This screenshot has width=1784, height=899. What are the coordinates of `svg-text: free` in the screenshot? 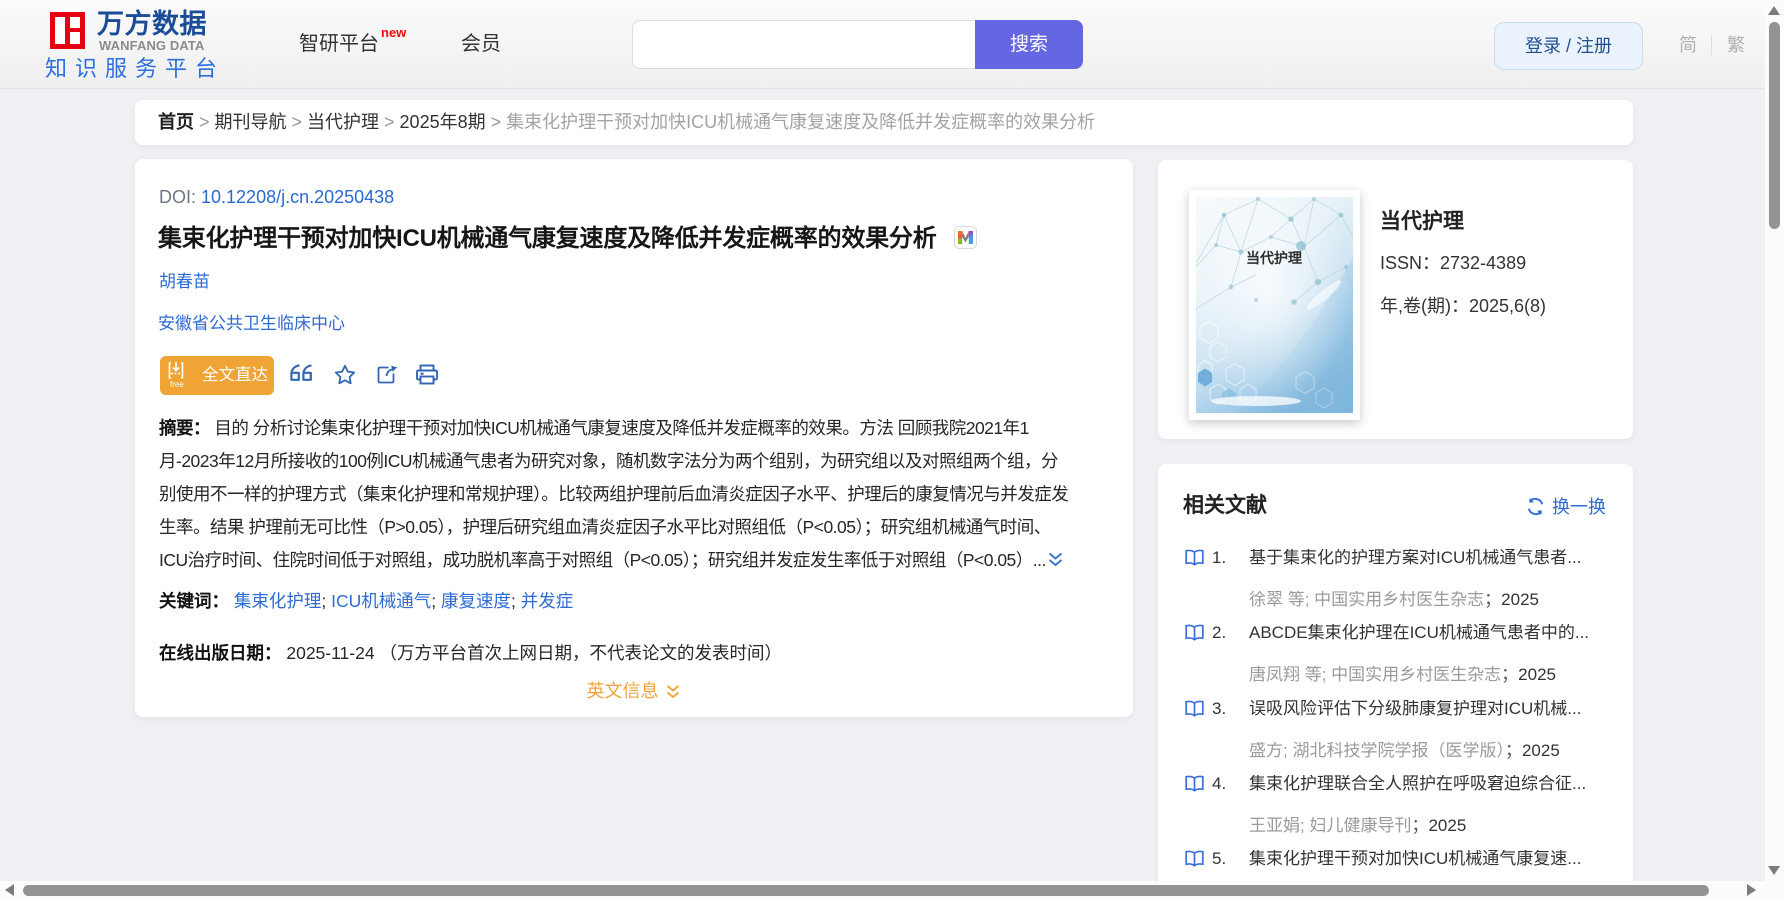 It's located at (177, 384).